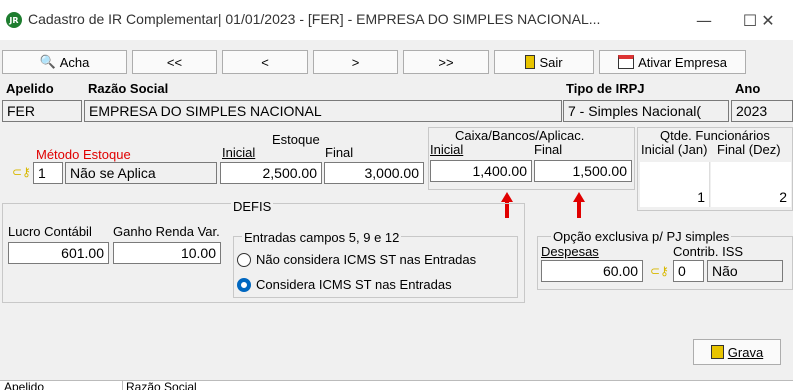 This screenshot has height=390, width=793. Describe the element at coordinates (83, 154) in the screenshot. I see `metodo-estoque-label: Método Estoque` at that location.